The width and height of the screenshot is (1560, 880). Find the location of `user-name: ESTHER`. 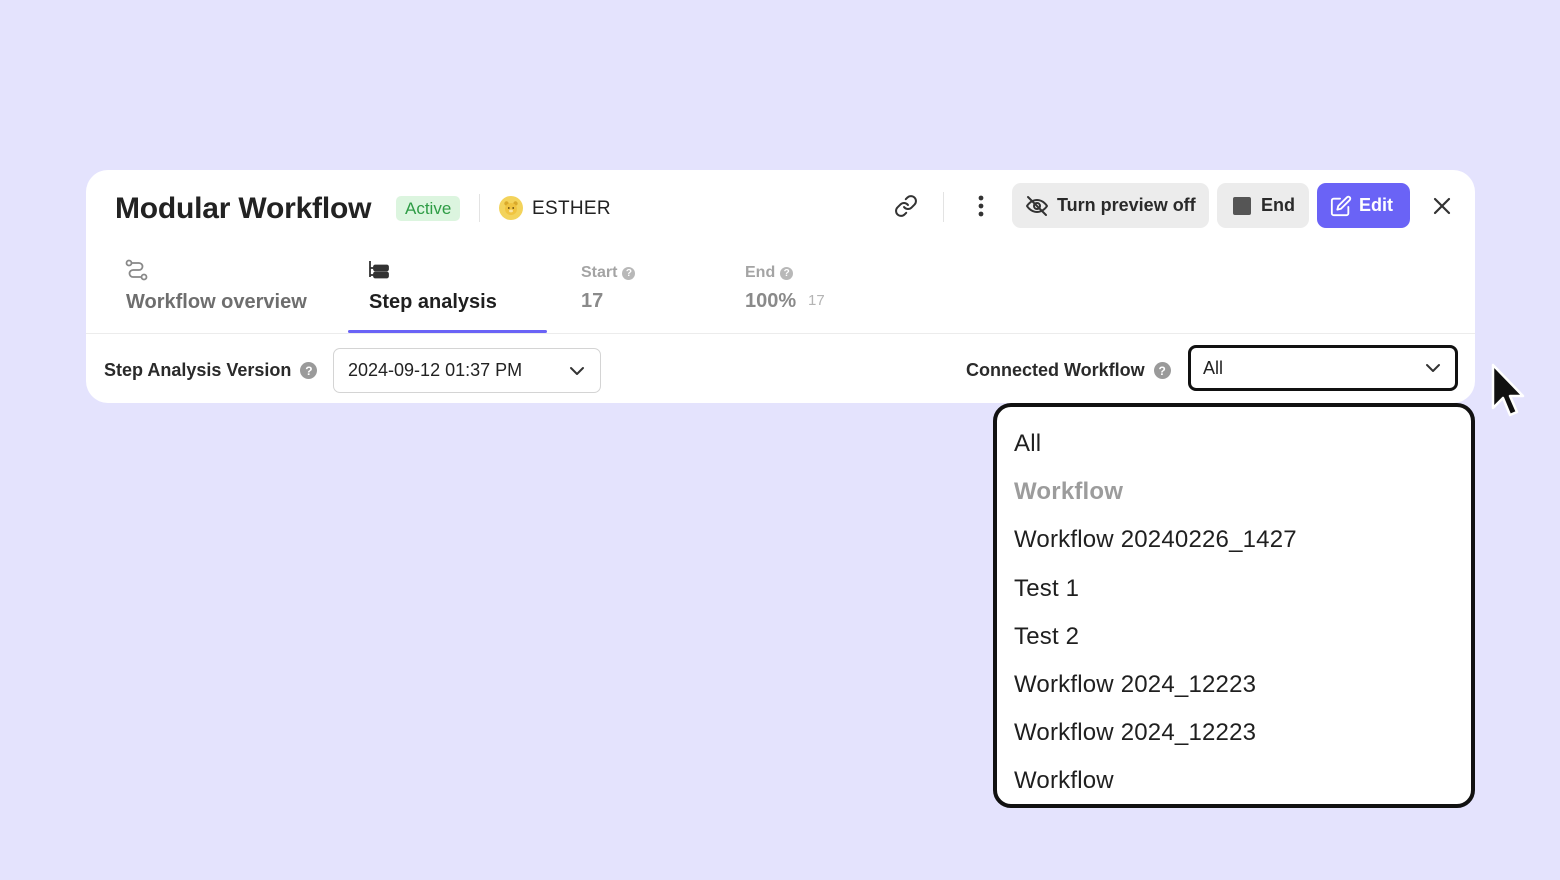

user-name: ESTHER is located at coordinates (571, 208).